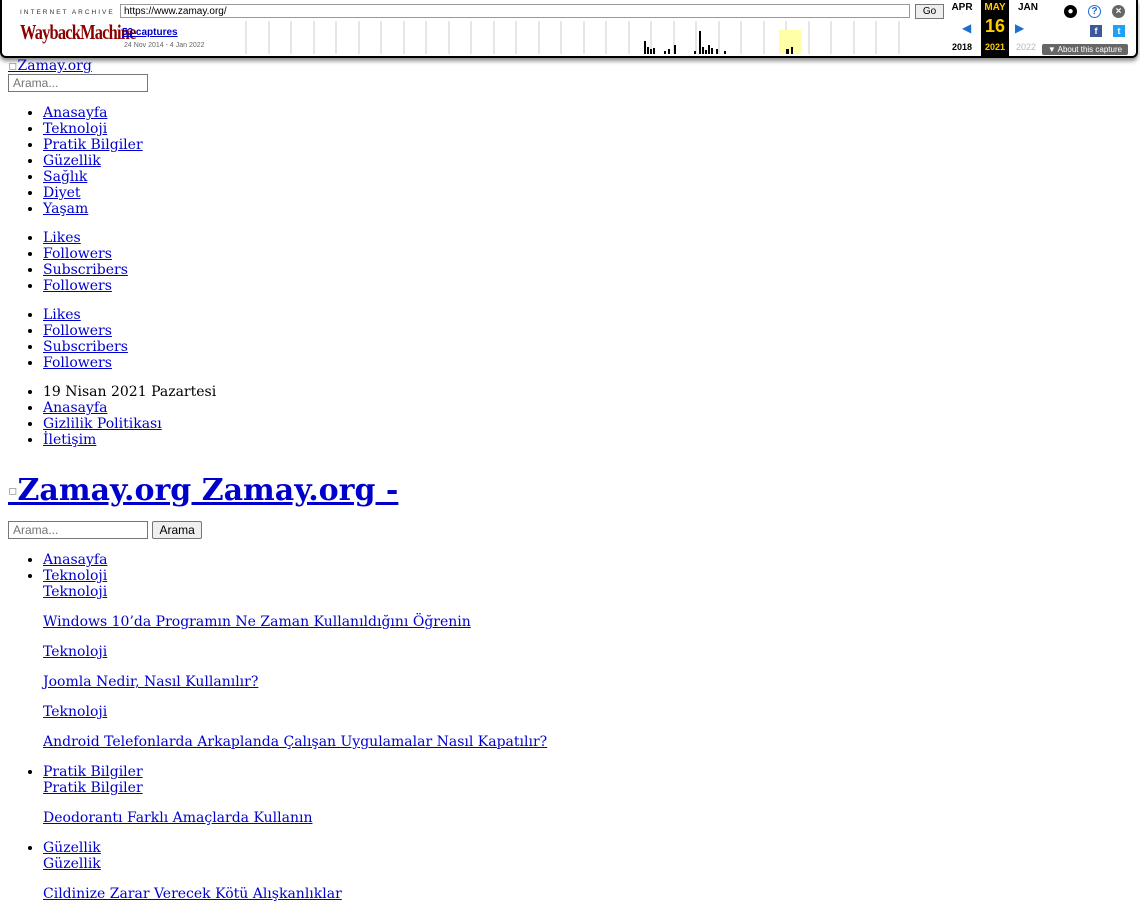 The width and height of the screenshot is (1140, 916). What do you see at coordinates (568, 339) in the screenshot?
I see `social-counters-b: Likes Followers Subscribers Followers` at bounding box center [568, 339].